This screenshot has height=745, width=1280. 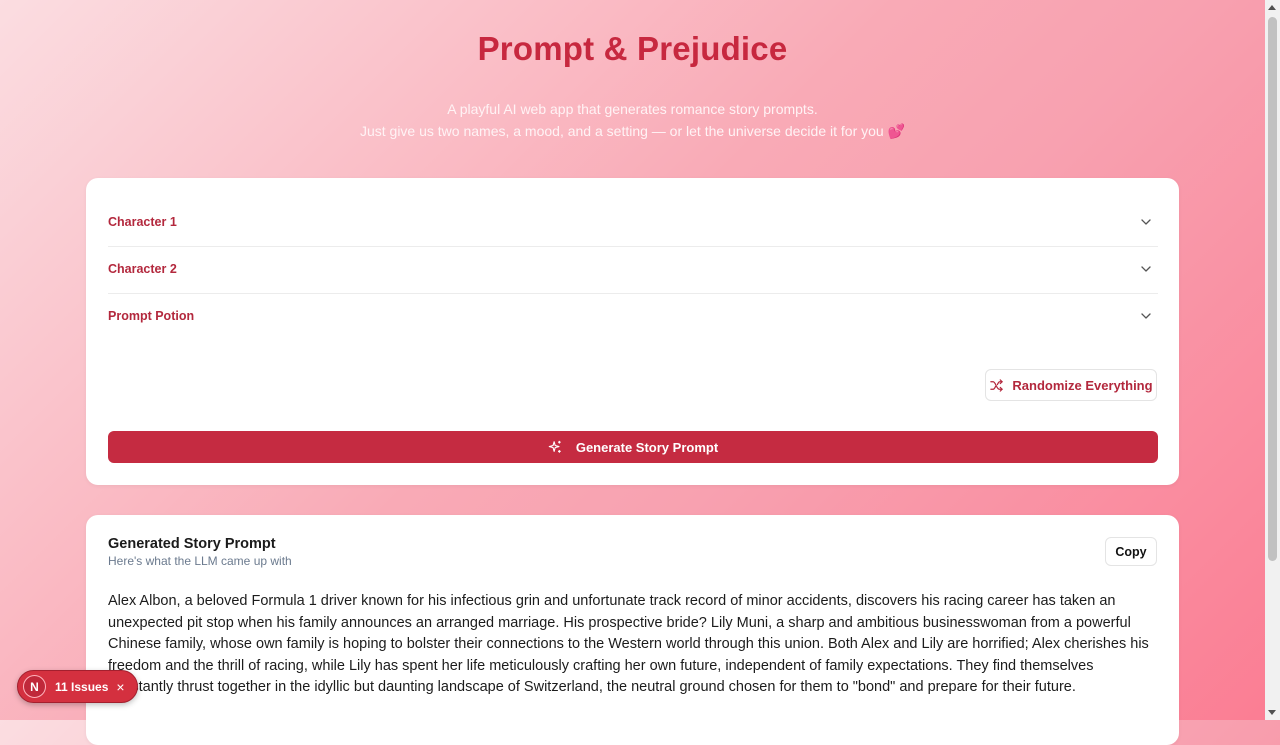 I want to click on generate-label: Generate Story Prompt, so click(x=647, y=447).